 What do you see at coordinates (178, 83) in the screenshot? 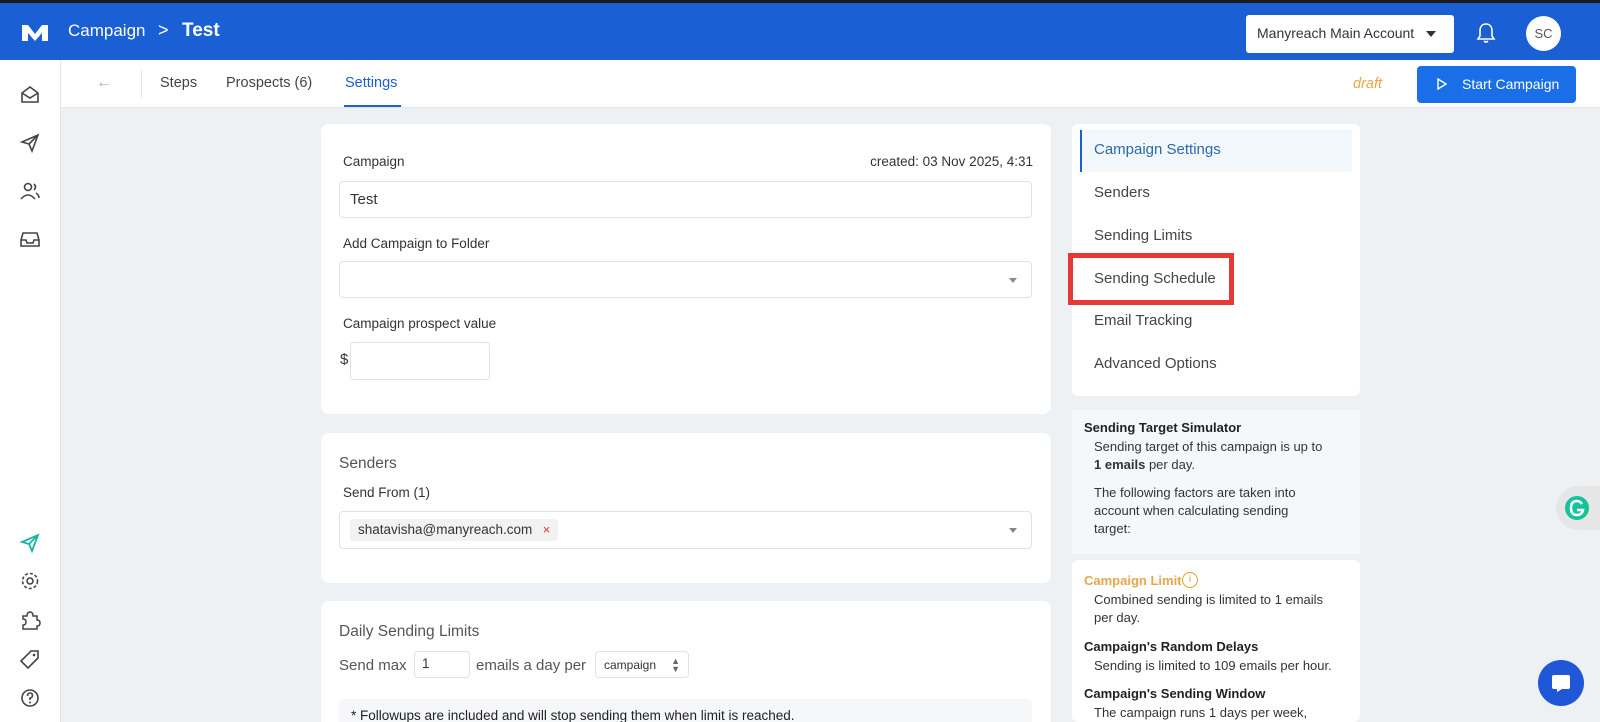
I see `tab-steps: Steps` at bounding box center [178, 83].